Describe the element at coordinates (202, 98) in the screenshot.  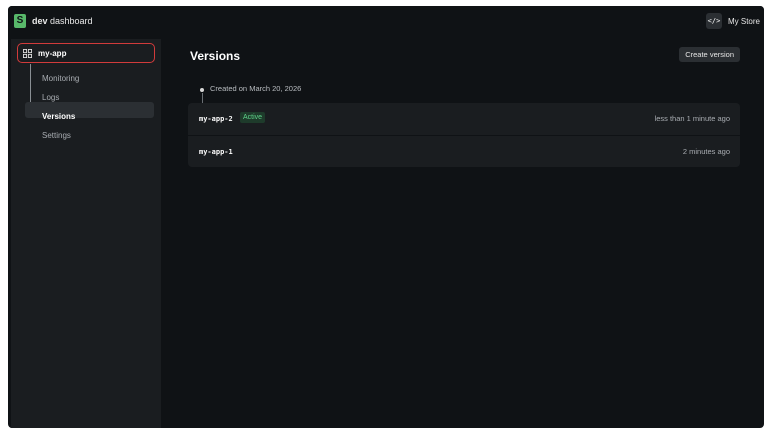
I see `timeline-line` at that location.